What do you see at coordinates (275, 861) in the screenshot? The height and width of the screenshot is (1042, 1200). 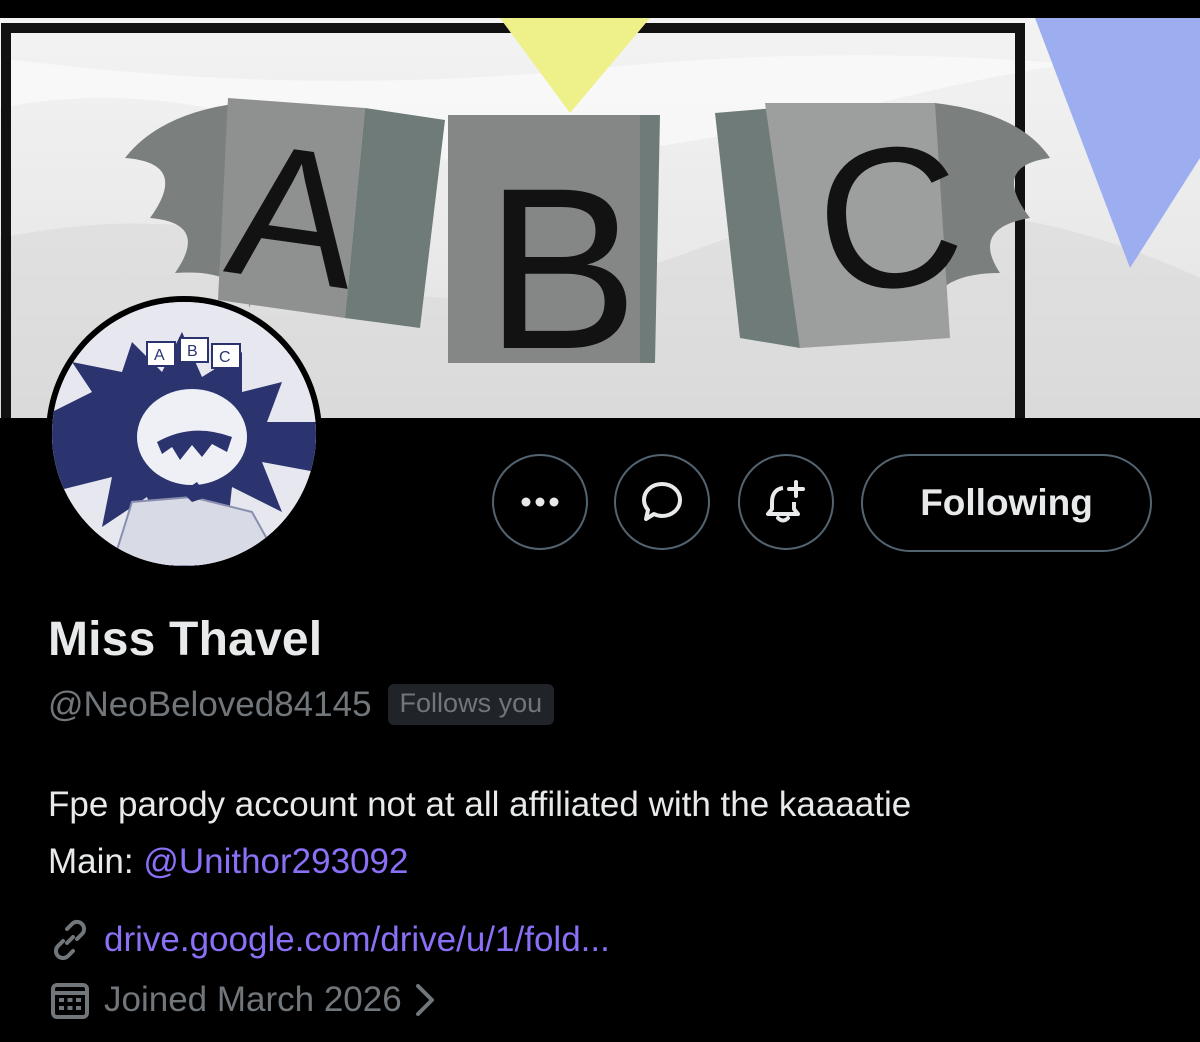 I see `bio-mention-link: @Unithor293092` at bounding box center [275, 861].